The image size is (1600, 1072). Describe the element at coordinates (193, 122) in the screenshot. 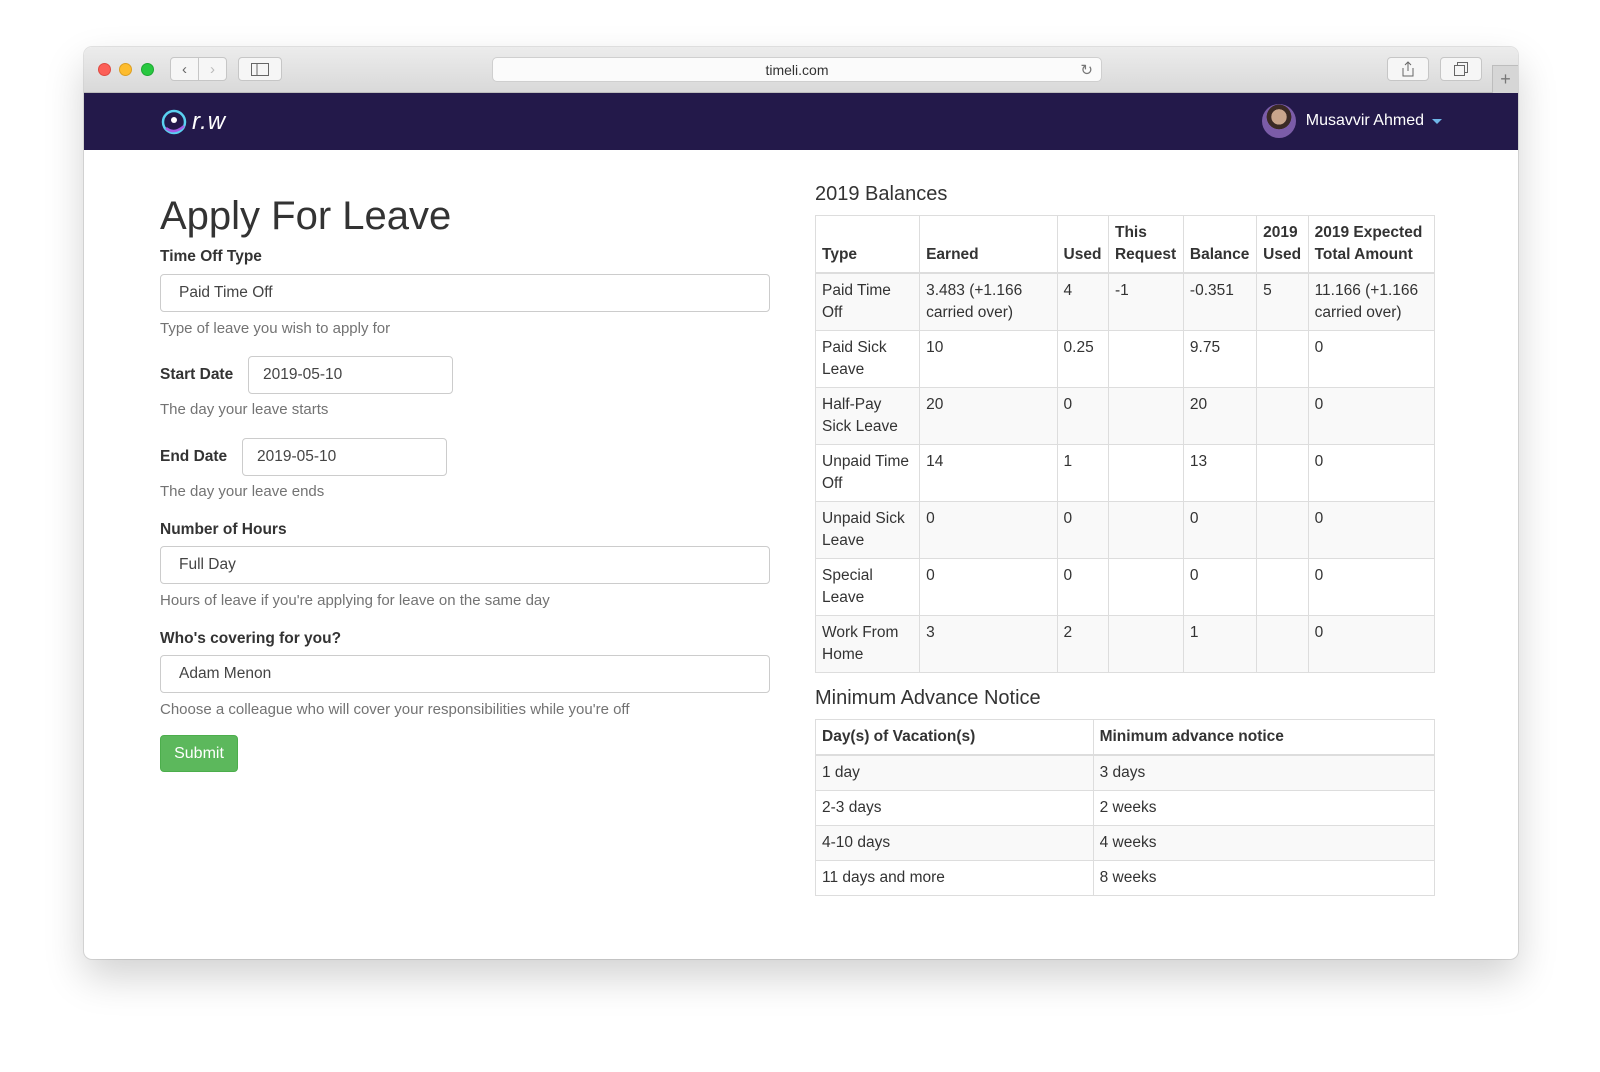

I see `logo: r.w` at that location.